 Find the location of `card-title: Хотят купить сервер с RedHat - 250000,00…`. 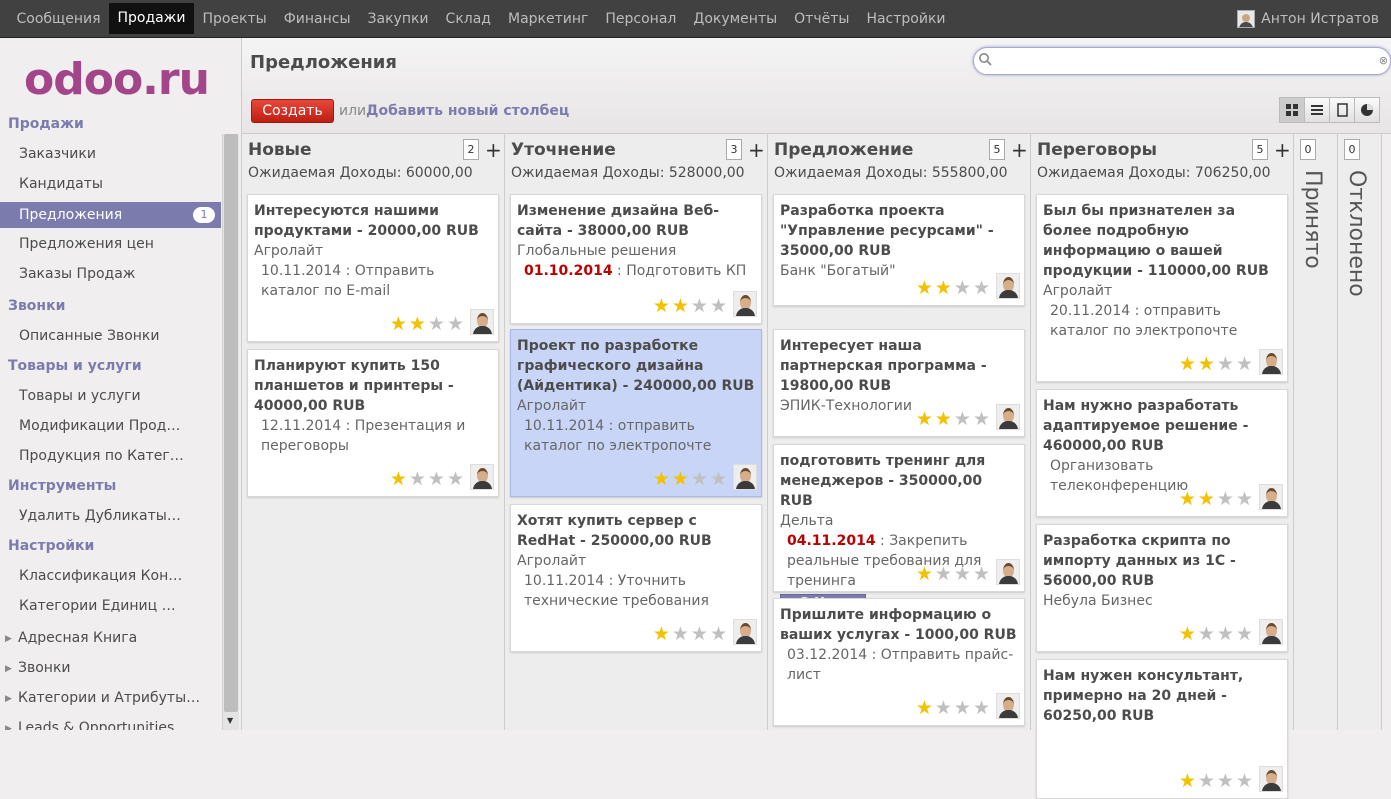

card-title: Хотят купить сервер с RedHat - 250000,00… is located at coordinates (636, 531).